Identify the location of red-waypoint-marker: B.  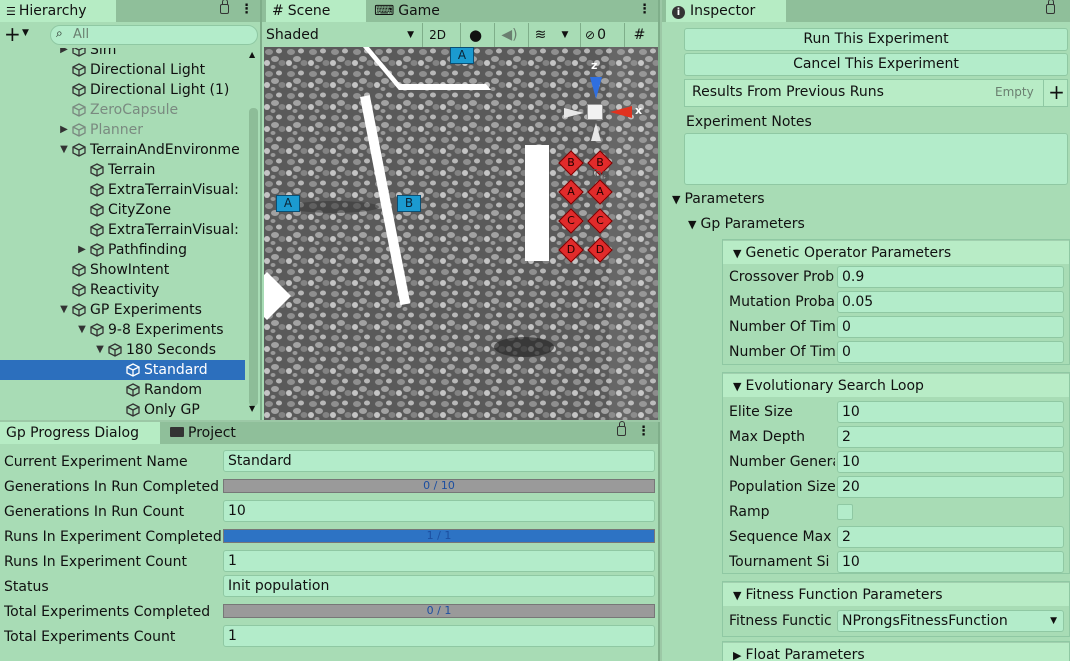
(571, 163).